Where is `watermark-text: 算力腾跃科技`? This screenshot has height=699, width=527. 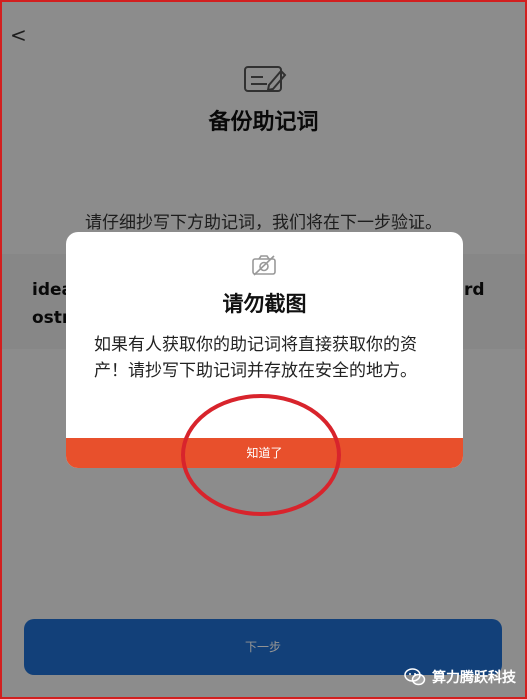
watermark-text: 算力腾跃科技 is located at coordinates (474, 678).